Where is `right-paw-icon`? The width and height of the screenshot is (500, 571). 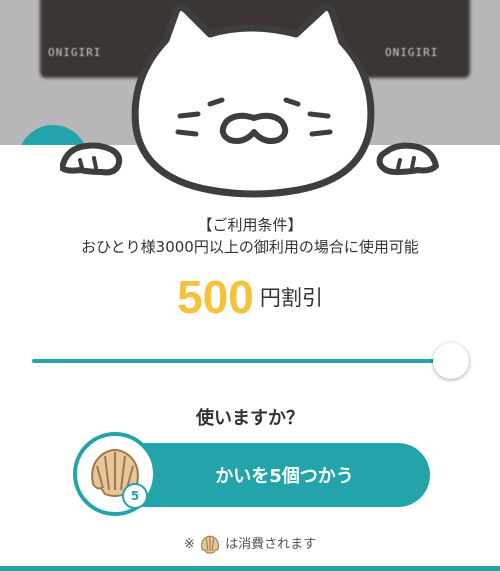
right-paw-icon is located at coordinates (407, 158).